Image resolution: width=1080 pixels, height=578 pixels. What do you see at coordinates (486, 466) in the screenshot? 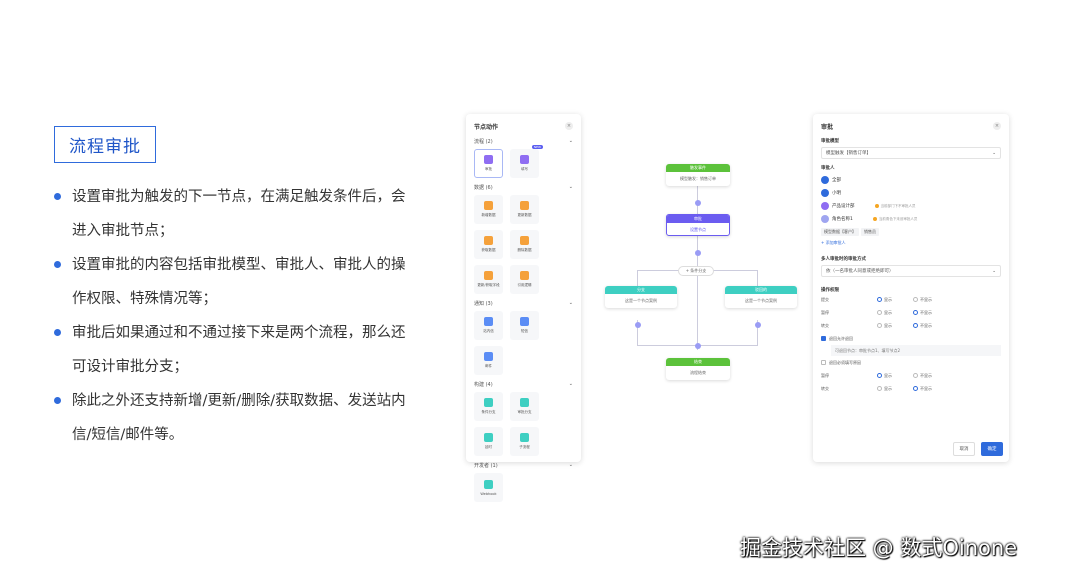
I see `node-section-label: 开发者 (1)` at bounding box center [486, 466].